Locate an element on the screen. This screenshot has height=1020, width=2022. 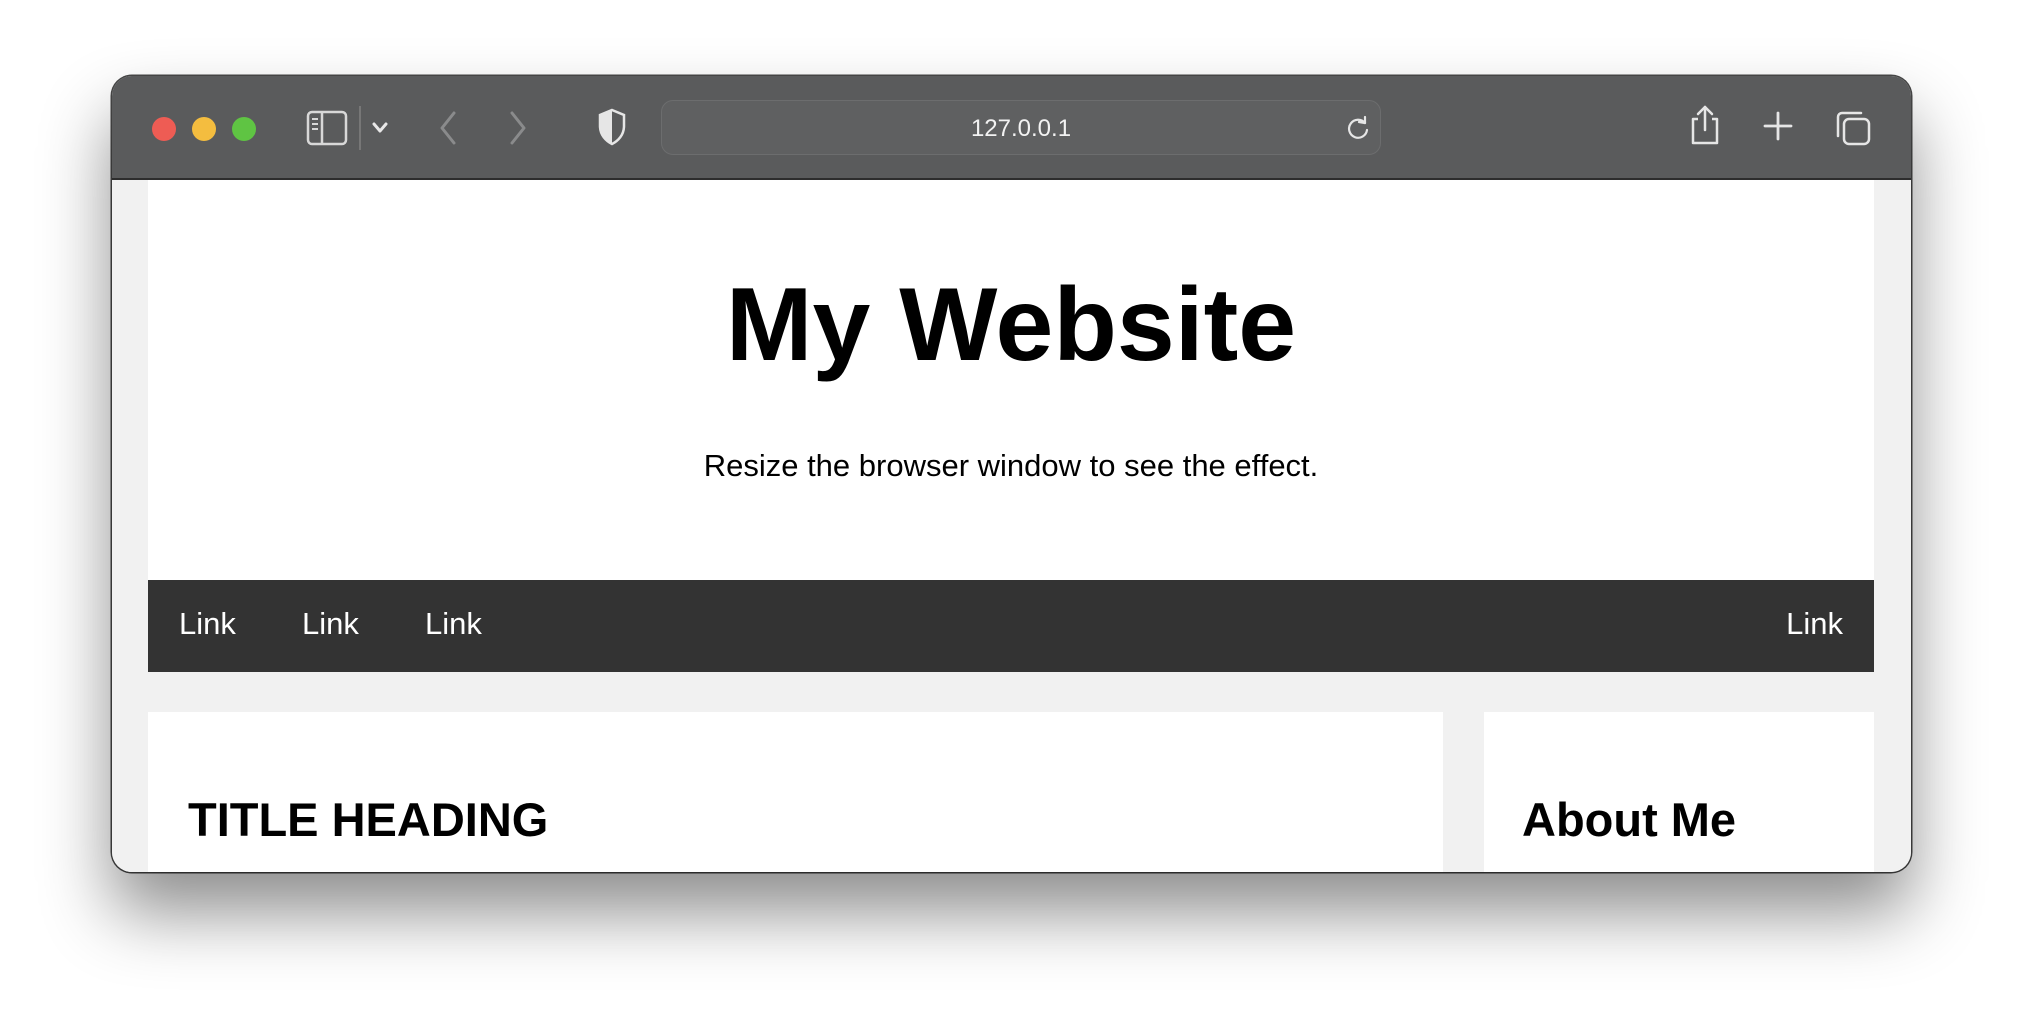
privacy-shield-icon is located at coordinates (612, 127).